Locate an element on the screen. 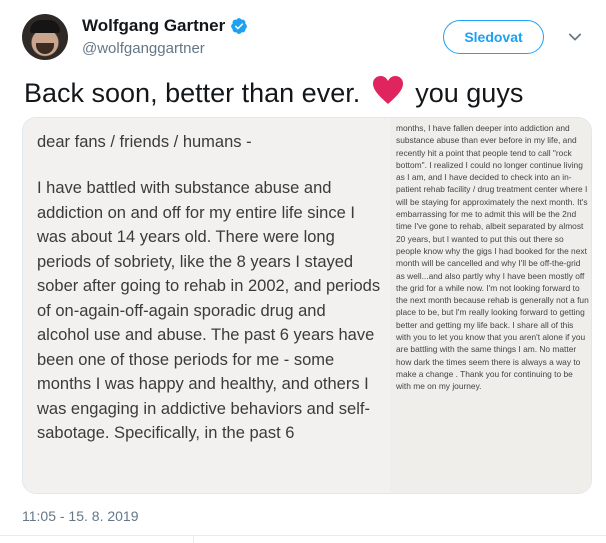  tweet-text-before: Back soon, better than ever. is located at coordinates (192, 93).